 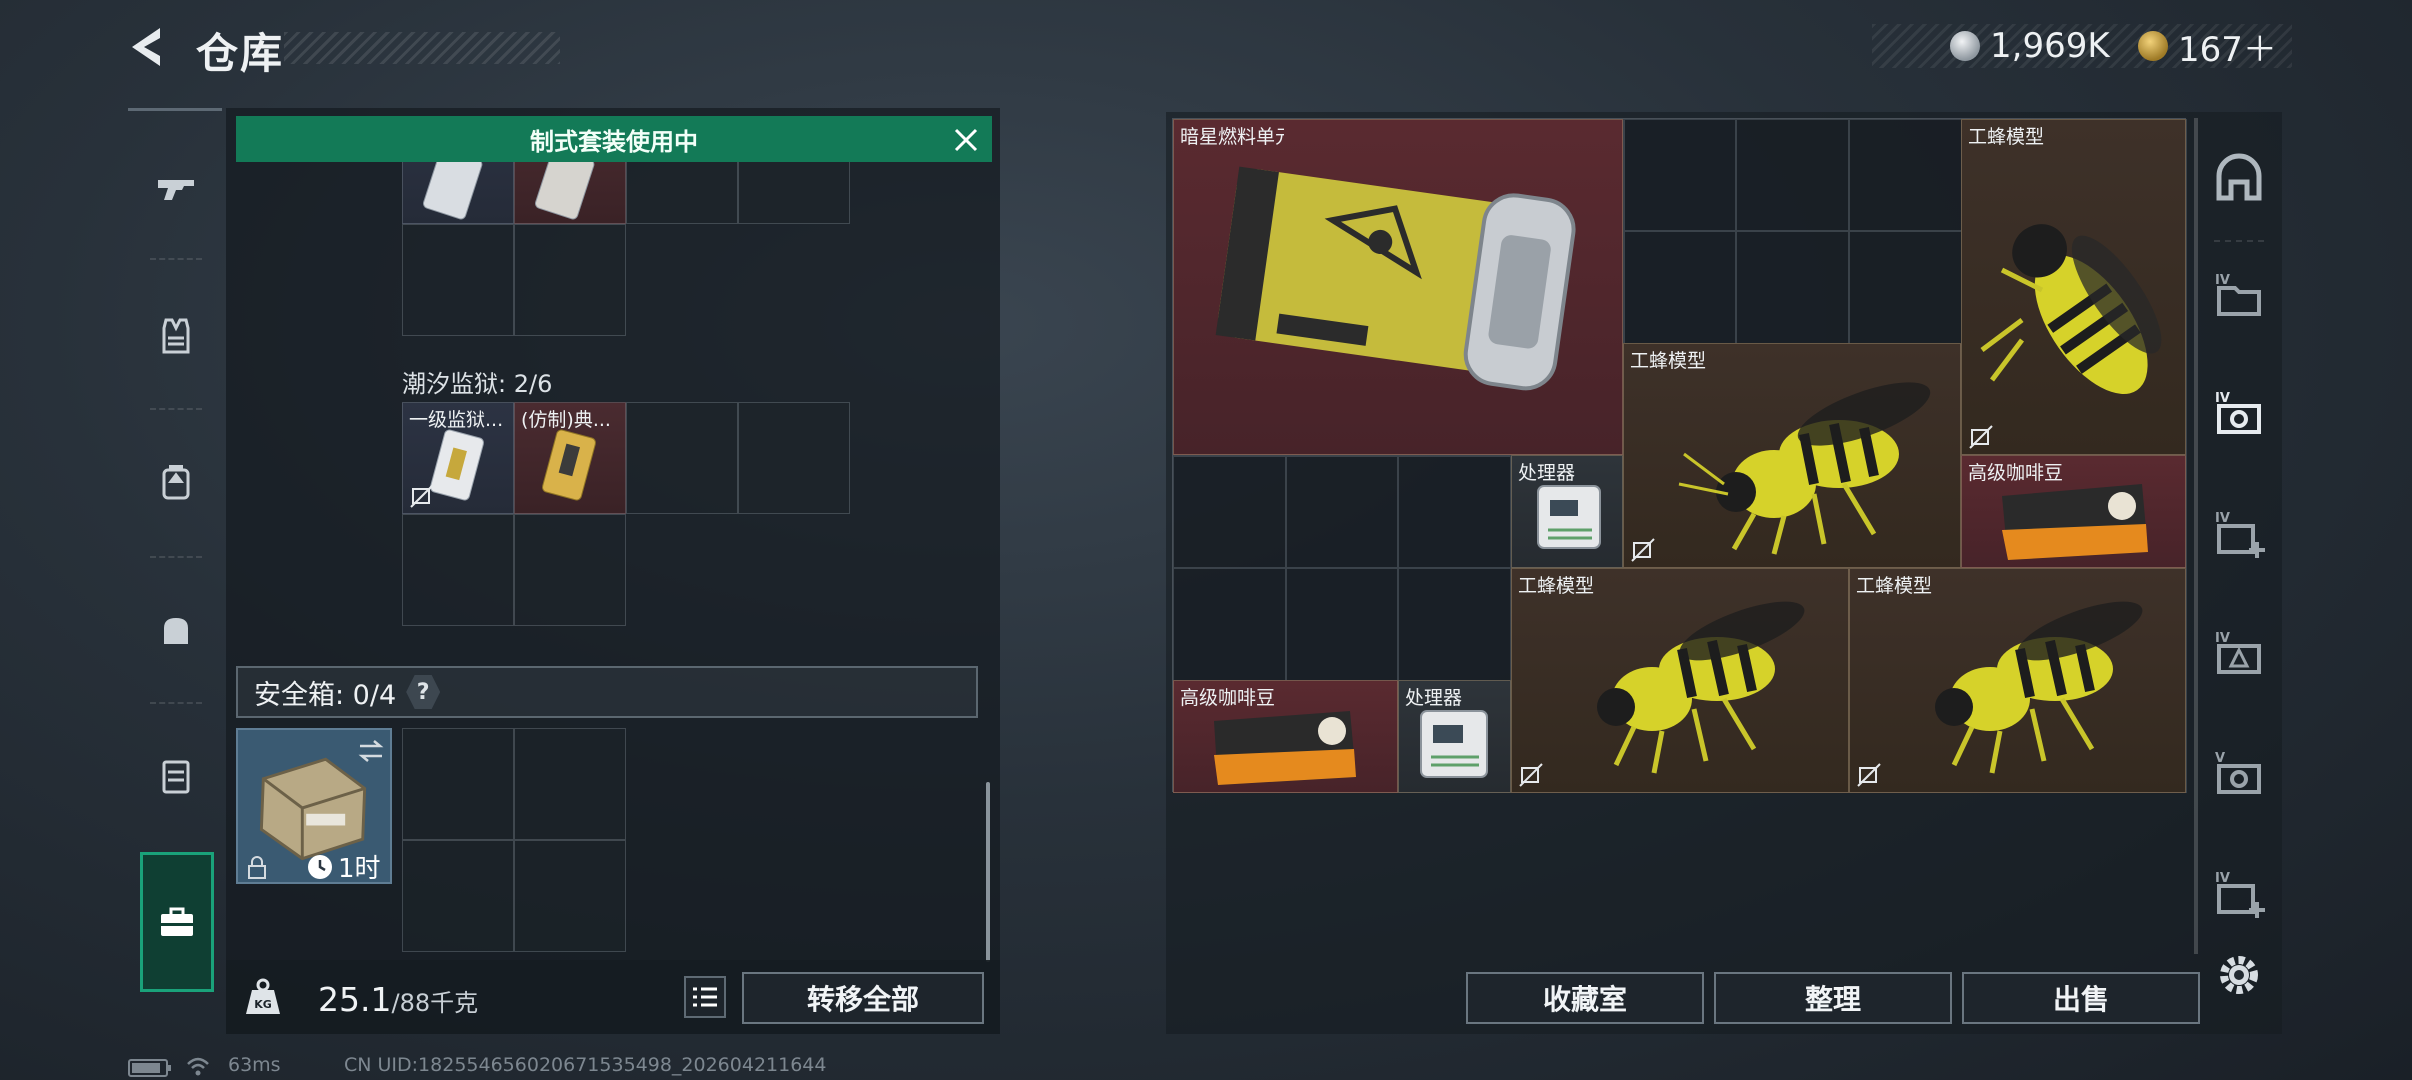 I want to click on nav-item-pouch, so click(x=176, y=630).